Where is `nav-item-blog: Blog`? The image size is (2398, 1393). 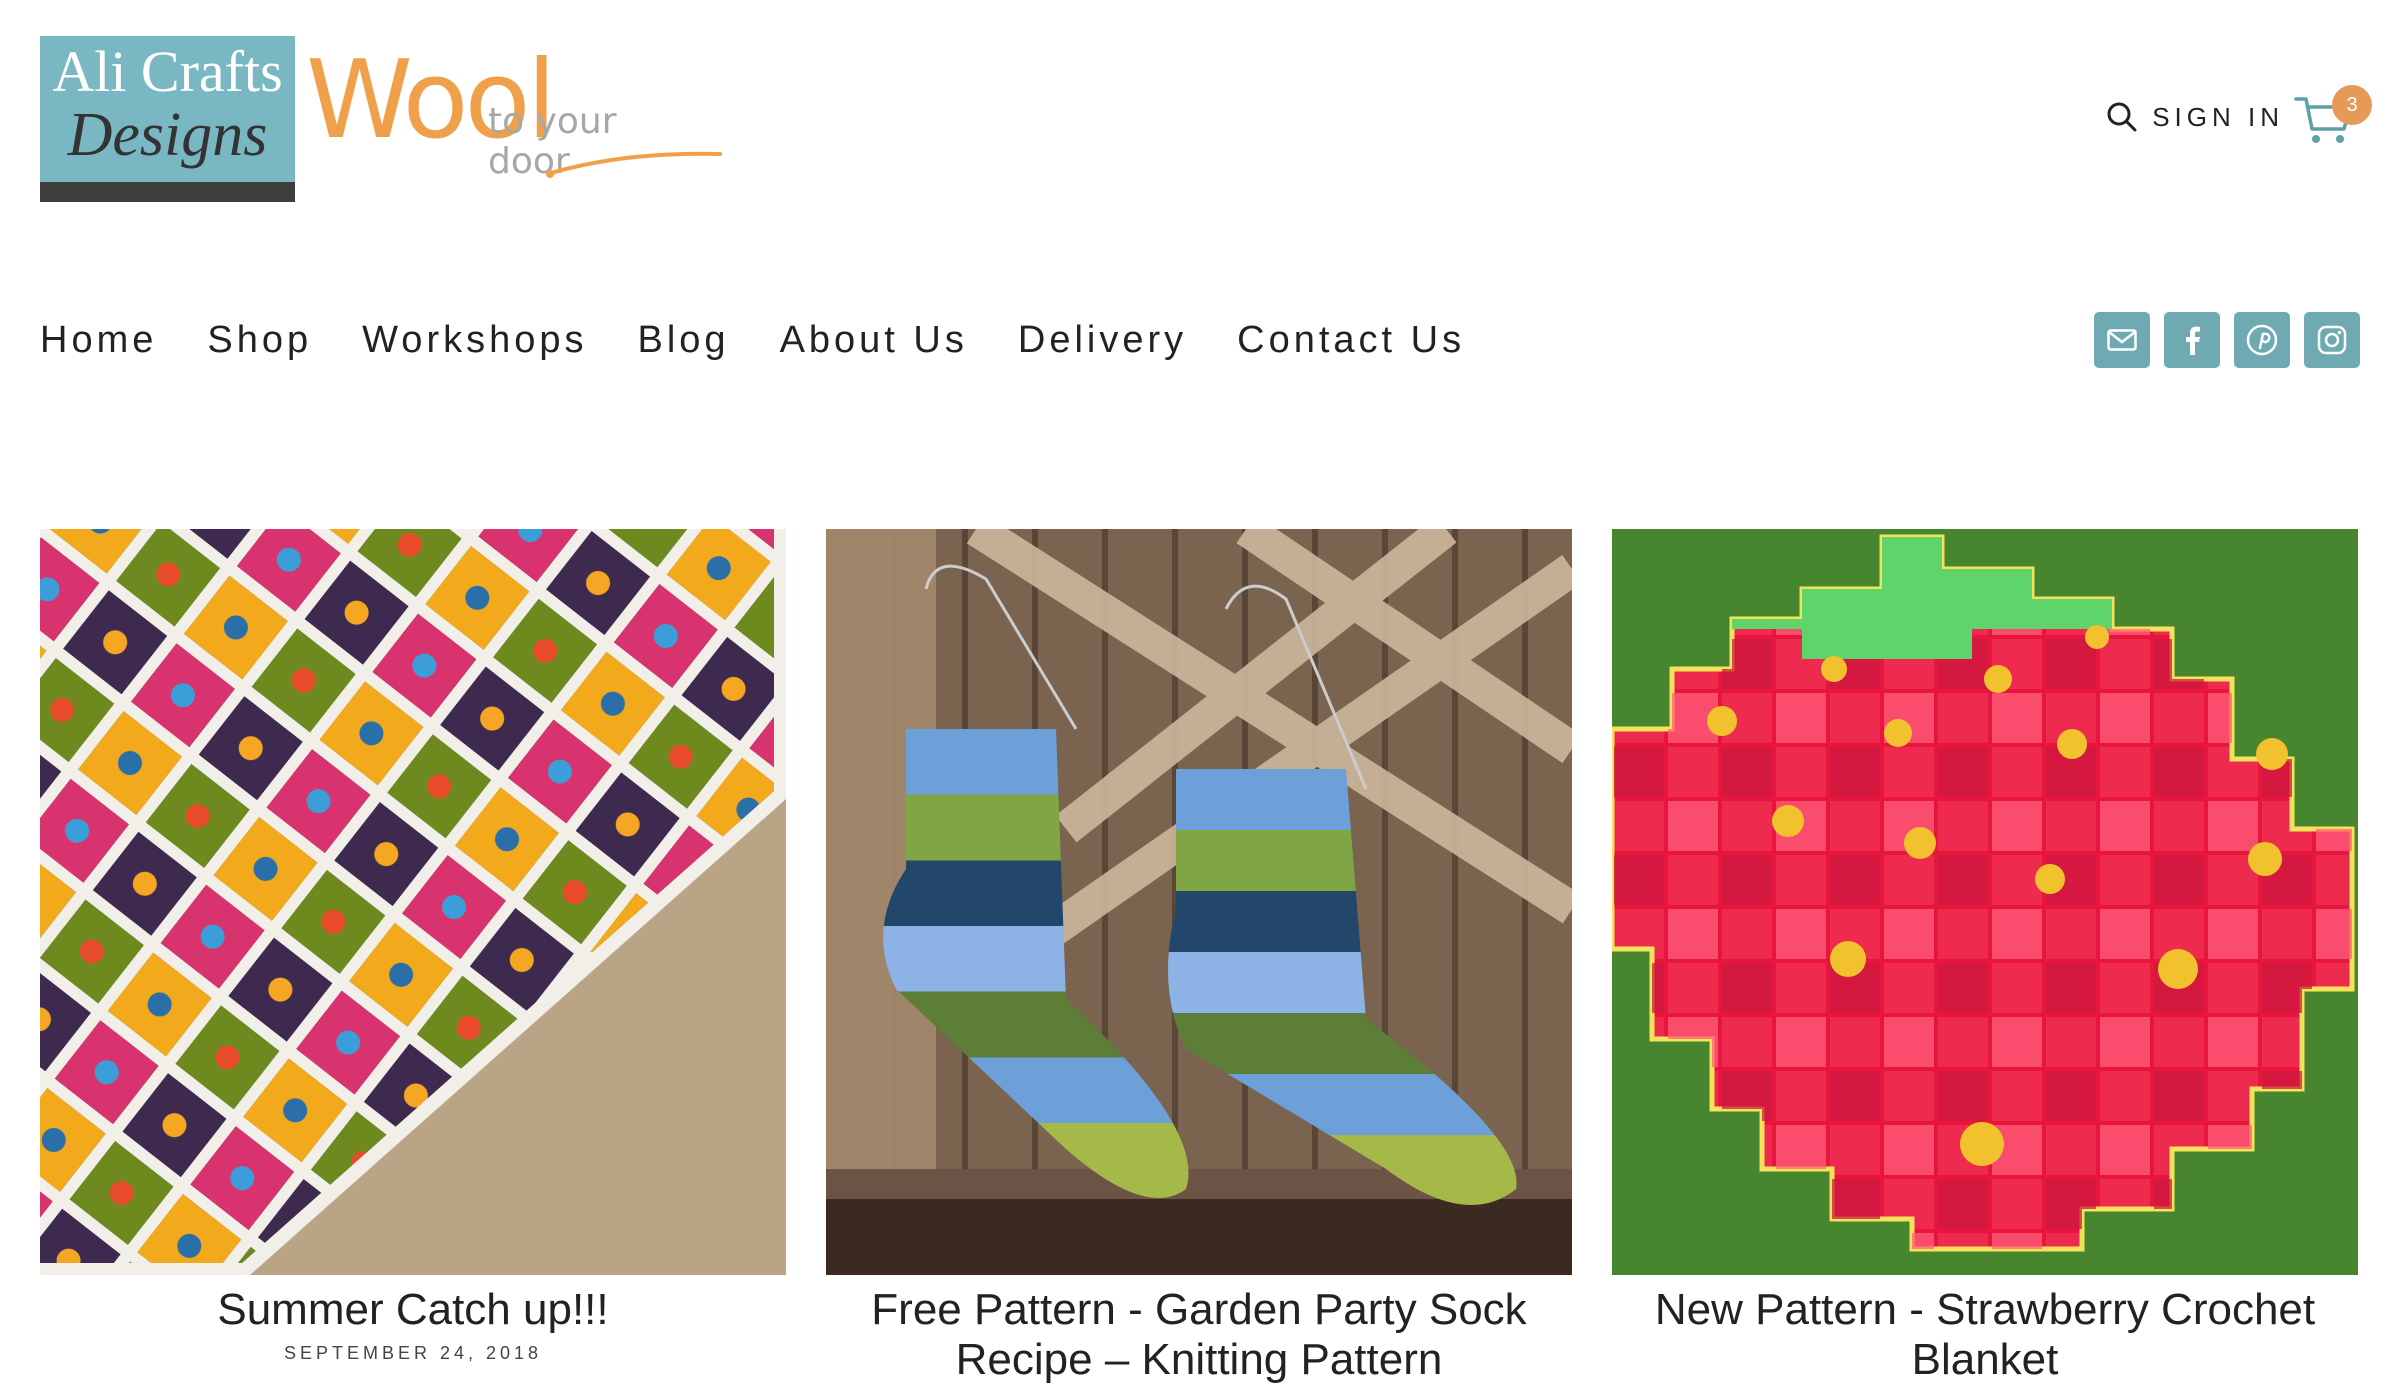 nav-item-blog: Blog is located at coordinates (684, 340).